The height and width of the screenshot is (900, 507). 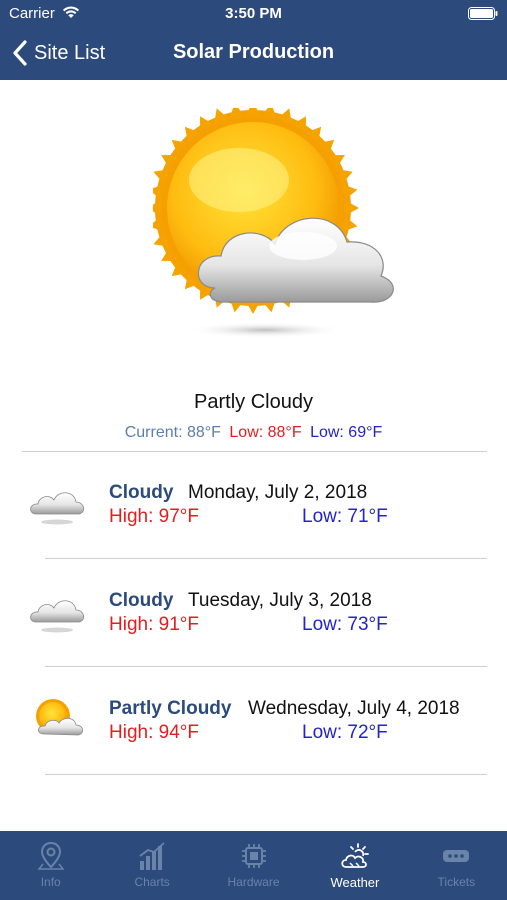 I want to click on status-time: 3:50 PM, so click(x=253, y=13).